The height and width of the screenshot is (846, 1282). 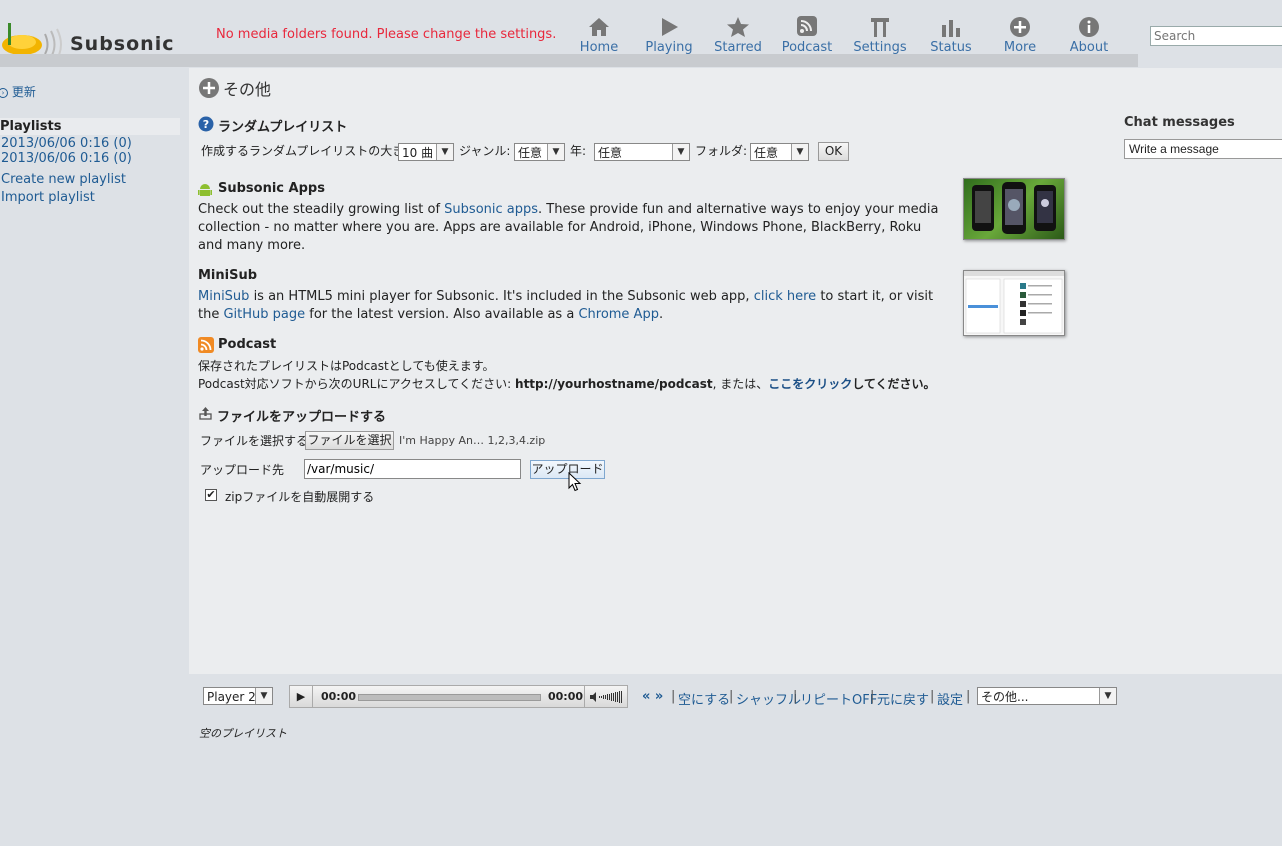 What do you see at coordinates (283, 127) in the screenshot?
I see `random-playlist-title: ランダムプレイリスト` at bounding box center [283, 127].